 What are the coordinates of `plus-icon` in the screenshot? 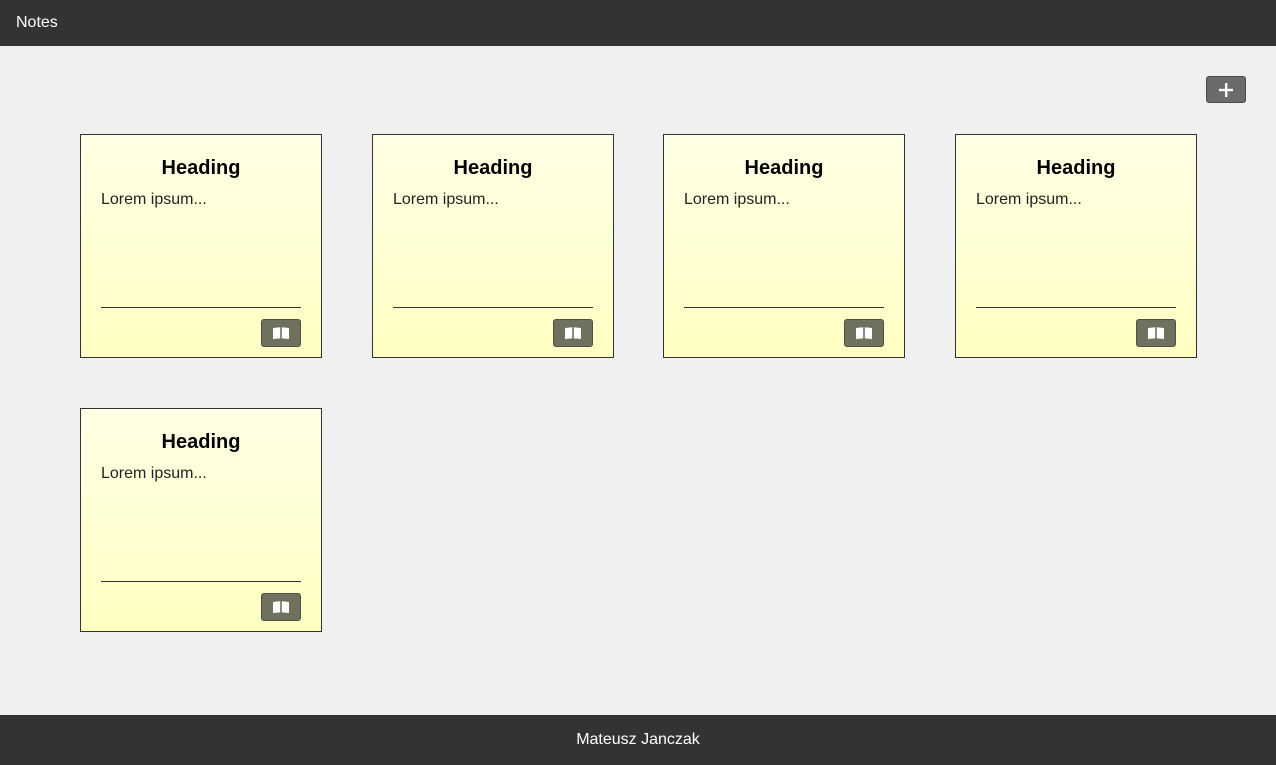 It's located at (1226, 89).